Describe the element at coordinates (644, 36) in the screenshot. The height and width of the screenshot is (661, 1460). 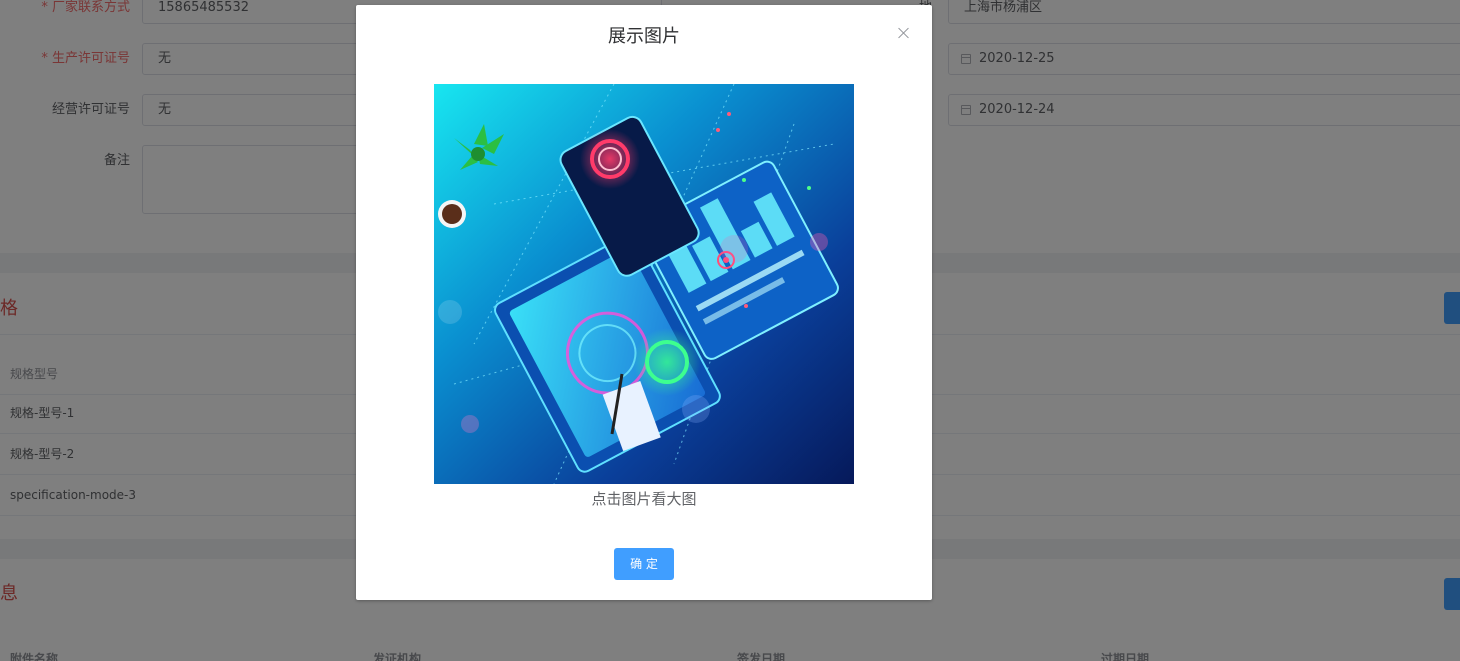
I see `dialog-title: 展示图片` at that location.